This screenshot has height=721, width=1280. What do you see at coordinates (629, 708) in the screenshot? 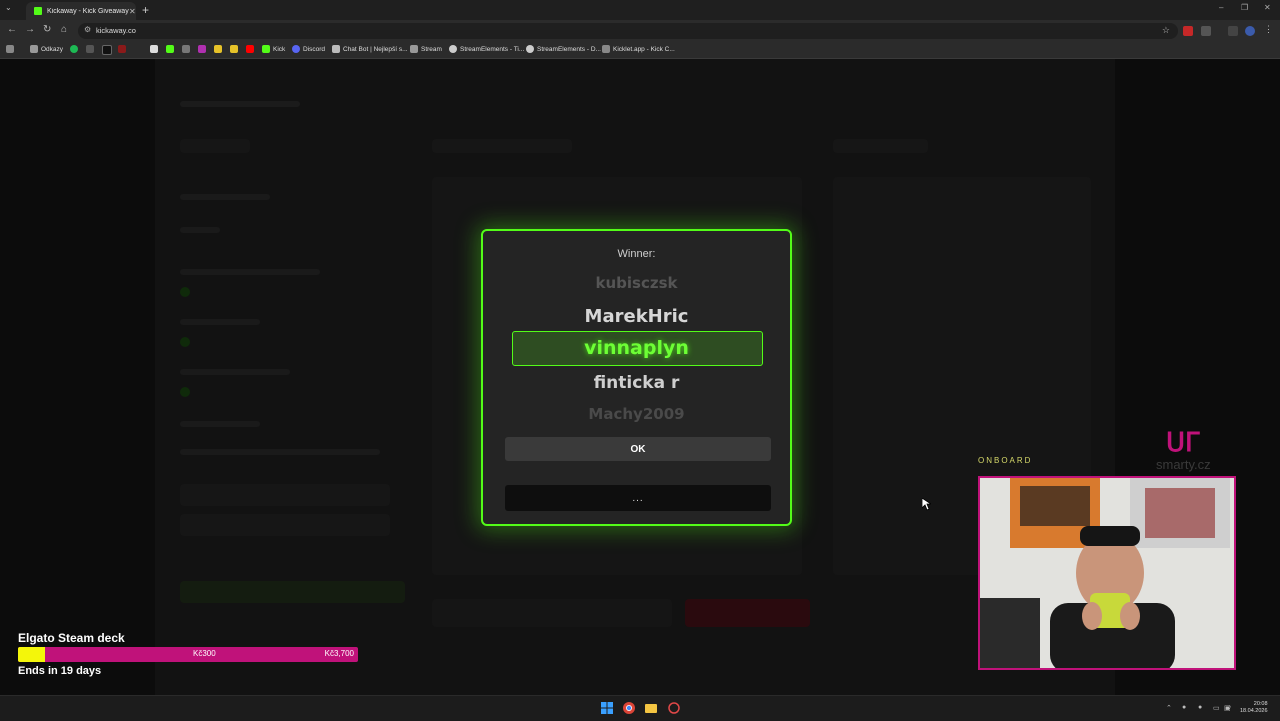
I see `chrome-icon` at bounding box center [629, 708].